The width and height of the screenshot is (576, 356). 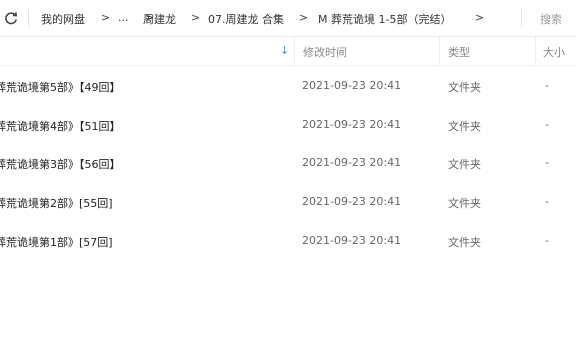 What do you see at coordinates (459, 52) in the screenshot?
I see `column-type: 类型` at bounding box center [459, 52].